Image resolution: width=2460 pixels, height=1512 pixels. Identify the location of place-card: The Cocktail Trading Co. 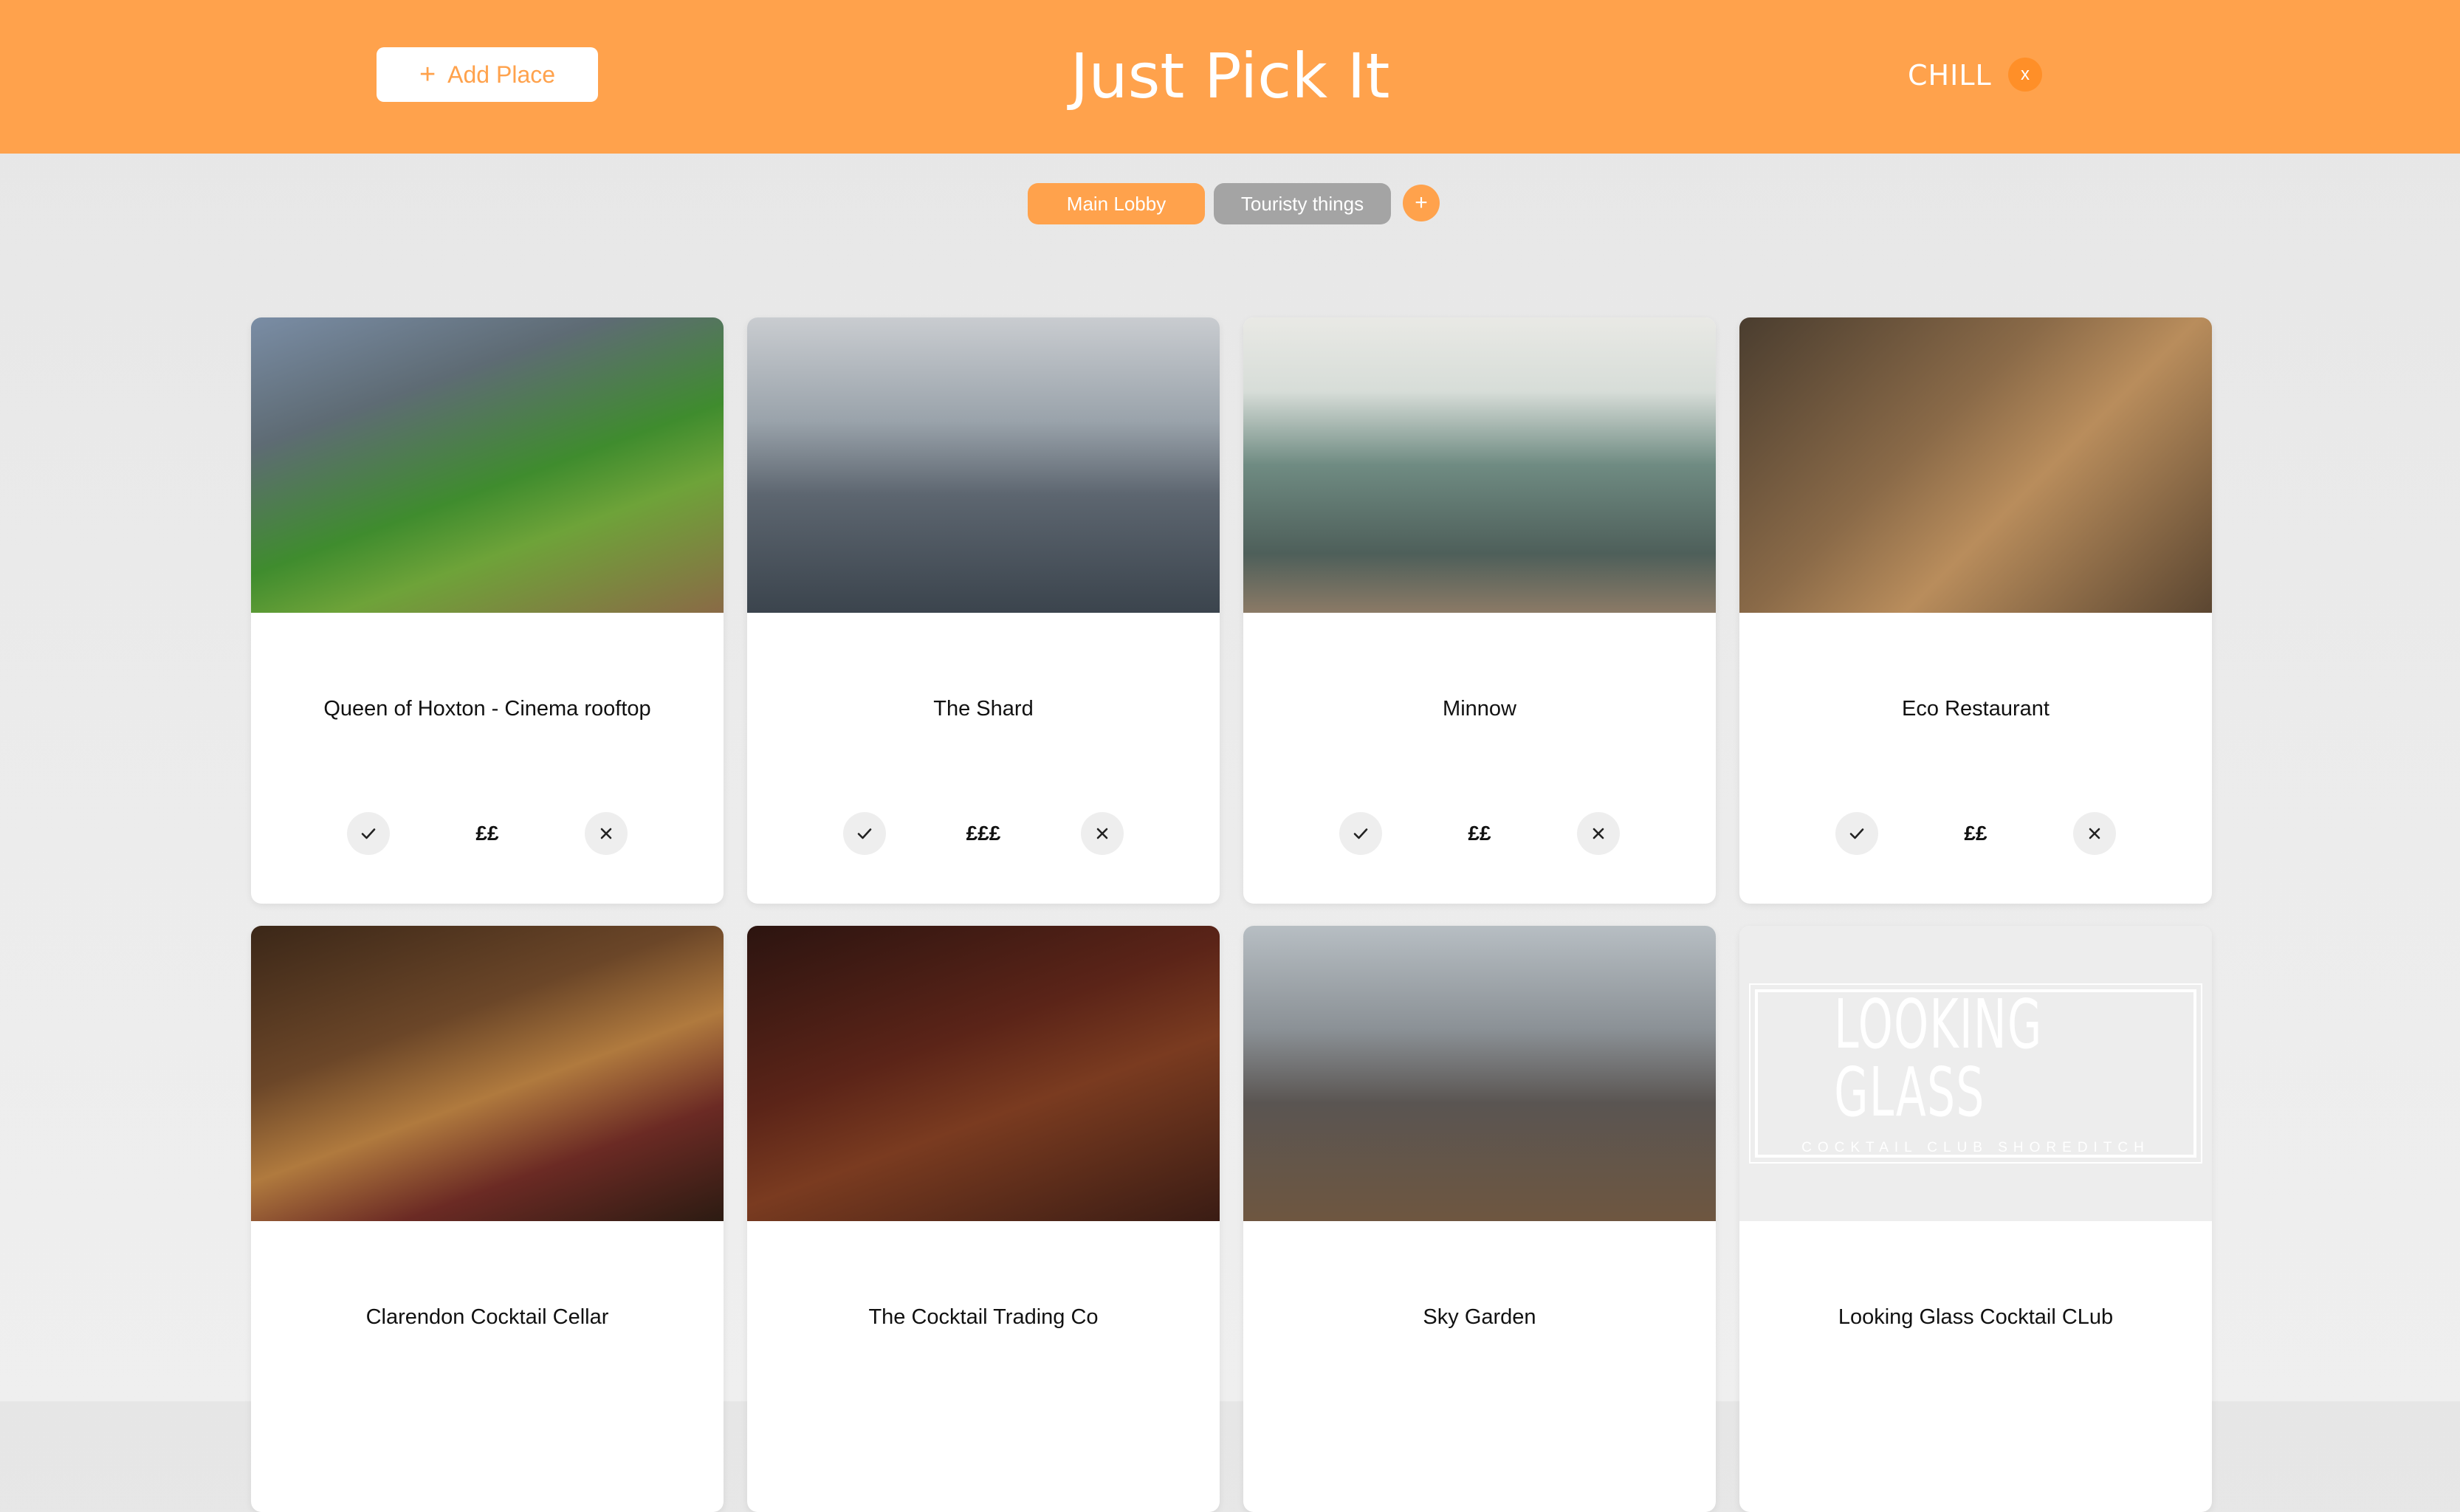
(984, 1219).